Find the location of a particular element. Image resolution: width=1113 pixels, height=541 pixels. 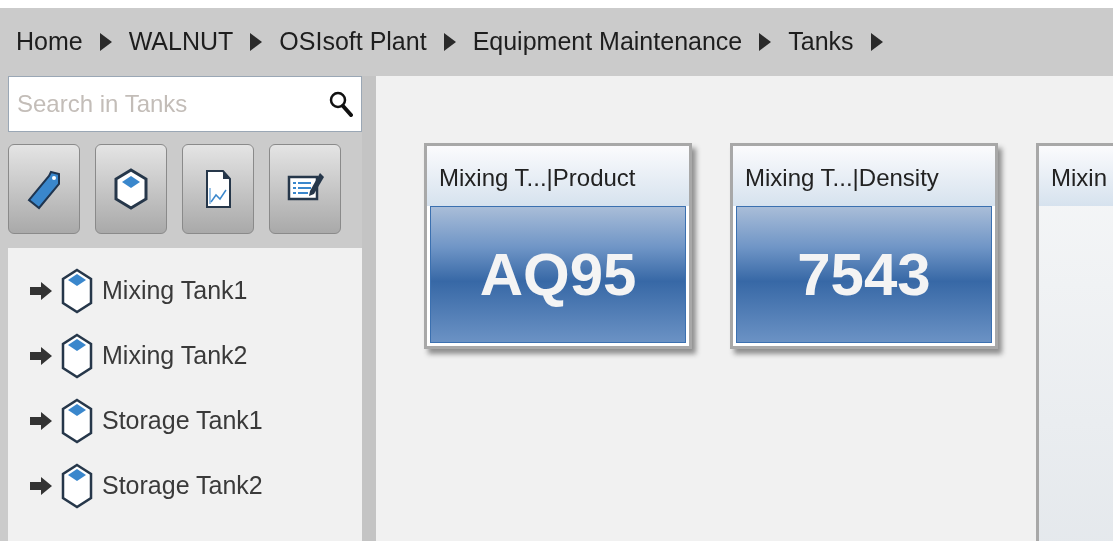

breadcrumb-link: WALNUT is located at coordinates (181, 42).